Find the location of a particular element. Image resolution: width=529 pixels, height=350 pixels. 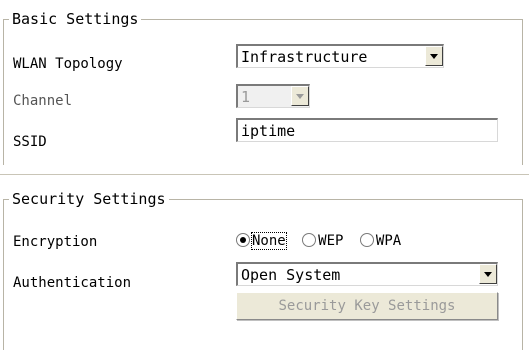

authentication-label: Authentication is located at coordinates (72, 283).